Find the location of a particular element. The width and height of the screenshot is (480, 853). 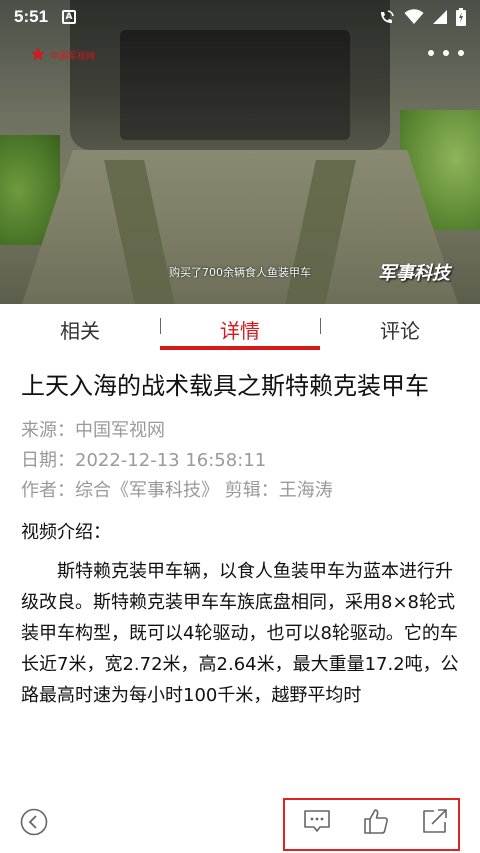

notification-icon: A is located at coordinates (69, 17).